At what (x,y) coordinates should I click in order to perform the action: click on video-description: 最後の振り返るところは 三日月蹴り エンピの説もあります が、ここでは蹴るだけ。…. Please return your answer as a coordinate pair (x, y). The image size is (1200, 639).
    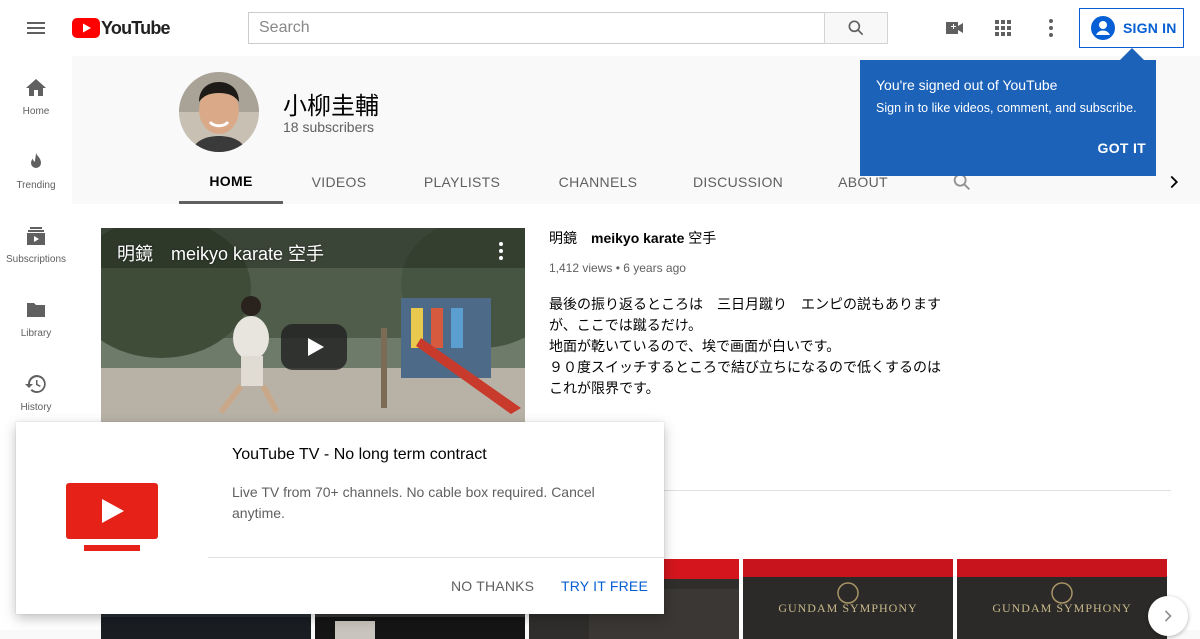
    Looking at the image, I should click on (749, 346).